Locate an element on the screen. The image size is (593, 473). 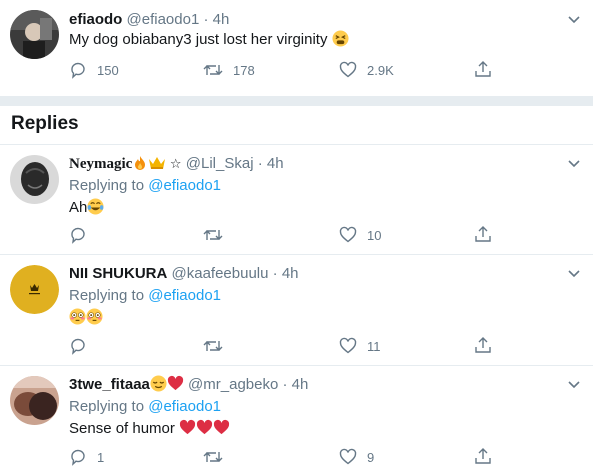
tweet-header: 3twe_fitaaa @mr_agbeko · 4h is located at coordinates (188, 385).